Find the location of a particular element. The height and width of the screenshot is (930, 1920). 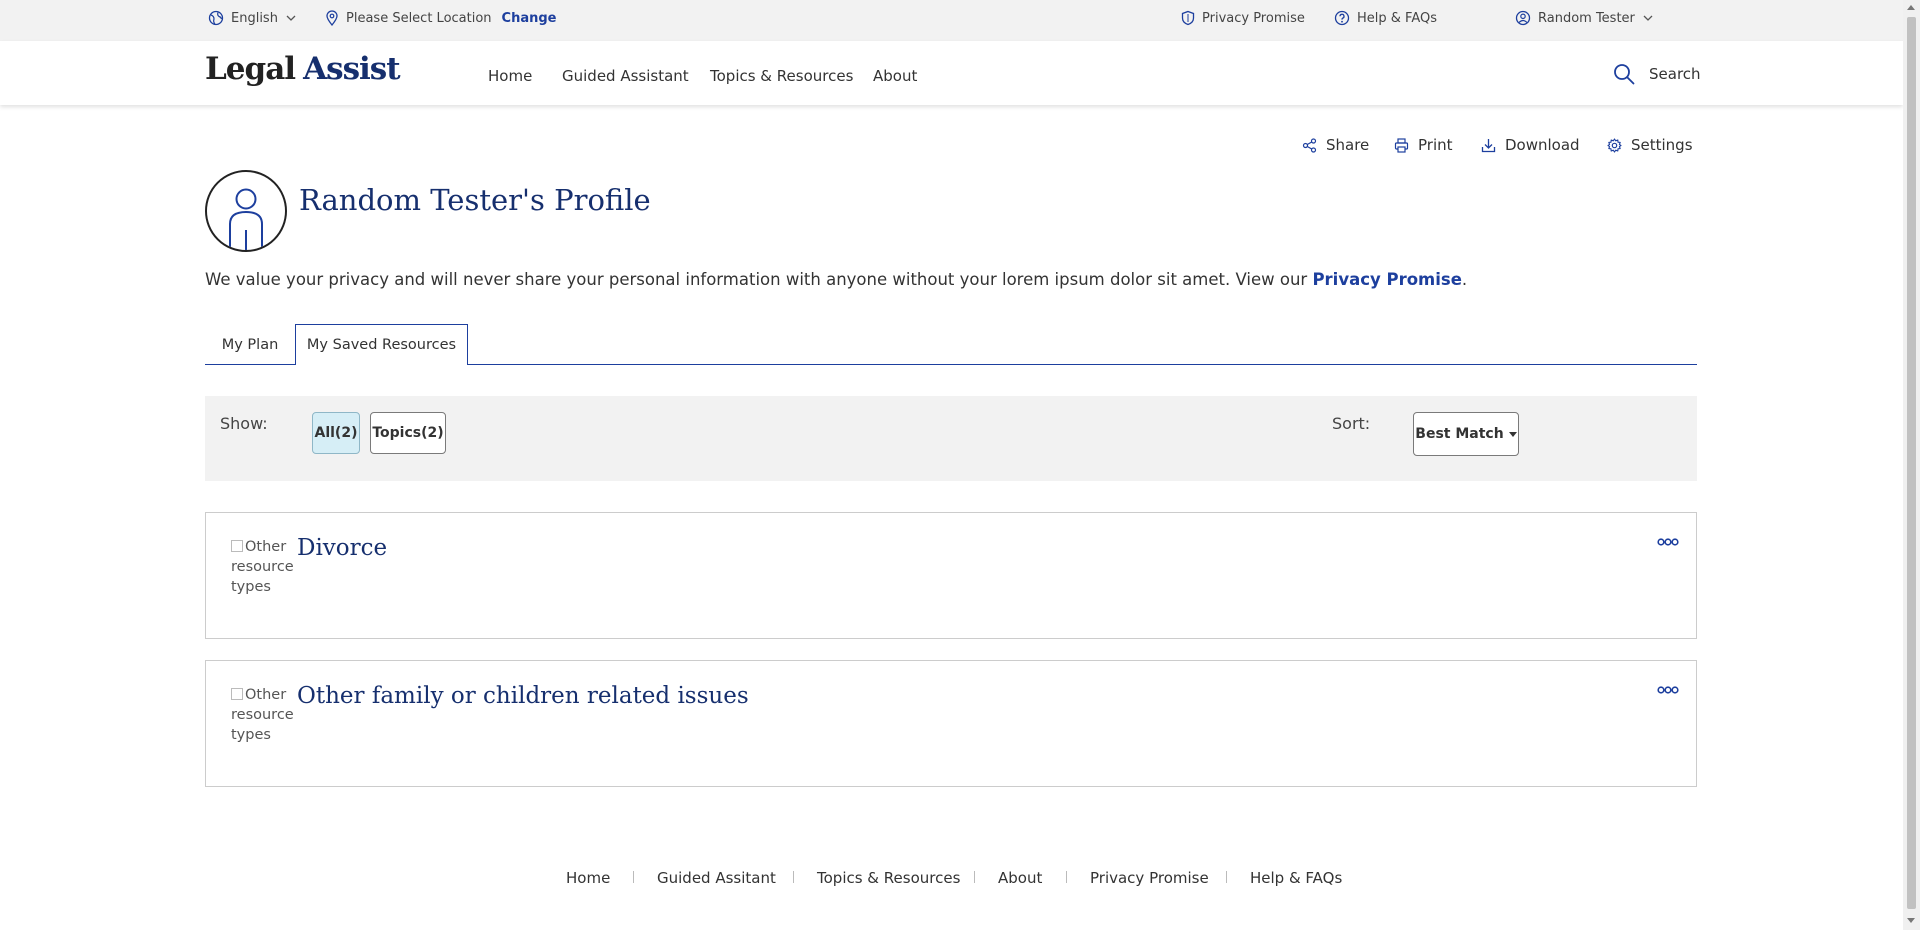

footer-link-home: Home is located at coordinates (588, 878).